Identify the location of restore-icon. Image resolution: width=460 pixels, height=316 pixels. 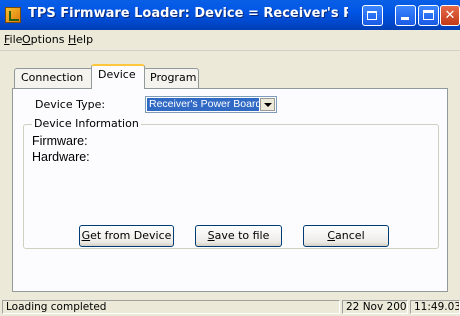
(372, 15).